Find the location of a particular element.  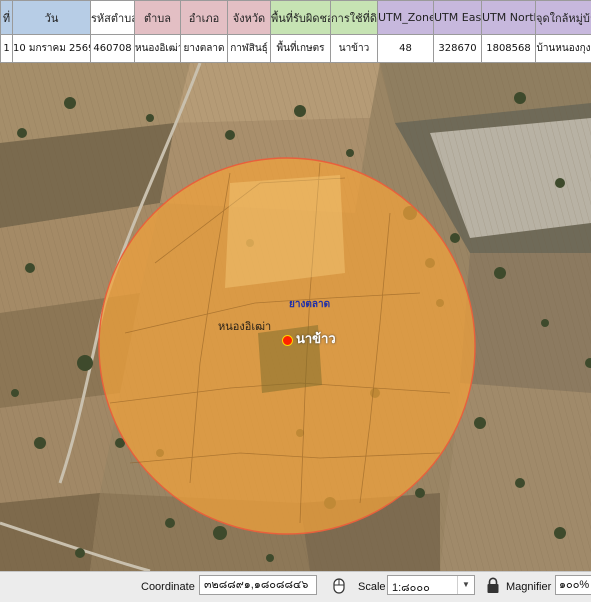

coordinate-field: ๓๒๘๘๙๑,๑๘๐๘๘๔๖ is located at coordinates (258, 585).